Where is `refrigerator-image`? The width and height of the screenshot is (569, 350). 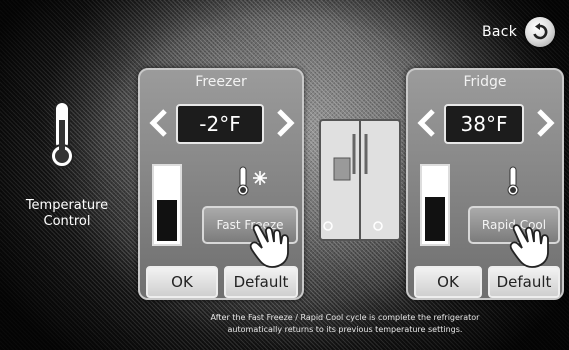 refrigerator-image is located at coordinates (360, 180).